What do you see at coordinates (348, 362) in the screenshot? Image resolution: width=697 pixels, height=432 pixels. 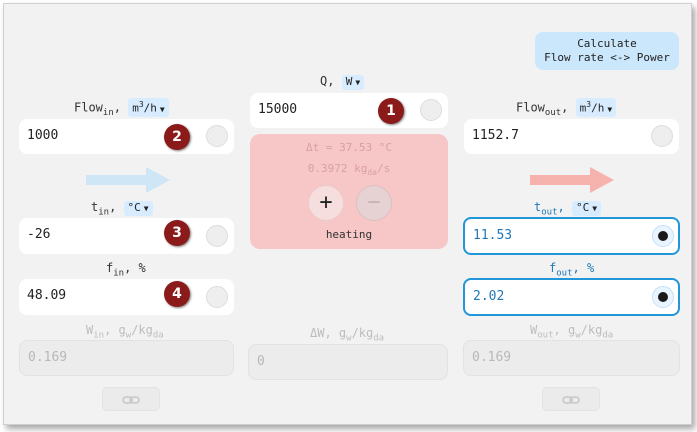 I see `delta-w-field: 0` at bounding box center [348, 362].